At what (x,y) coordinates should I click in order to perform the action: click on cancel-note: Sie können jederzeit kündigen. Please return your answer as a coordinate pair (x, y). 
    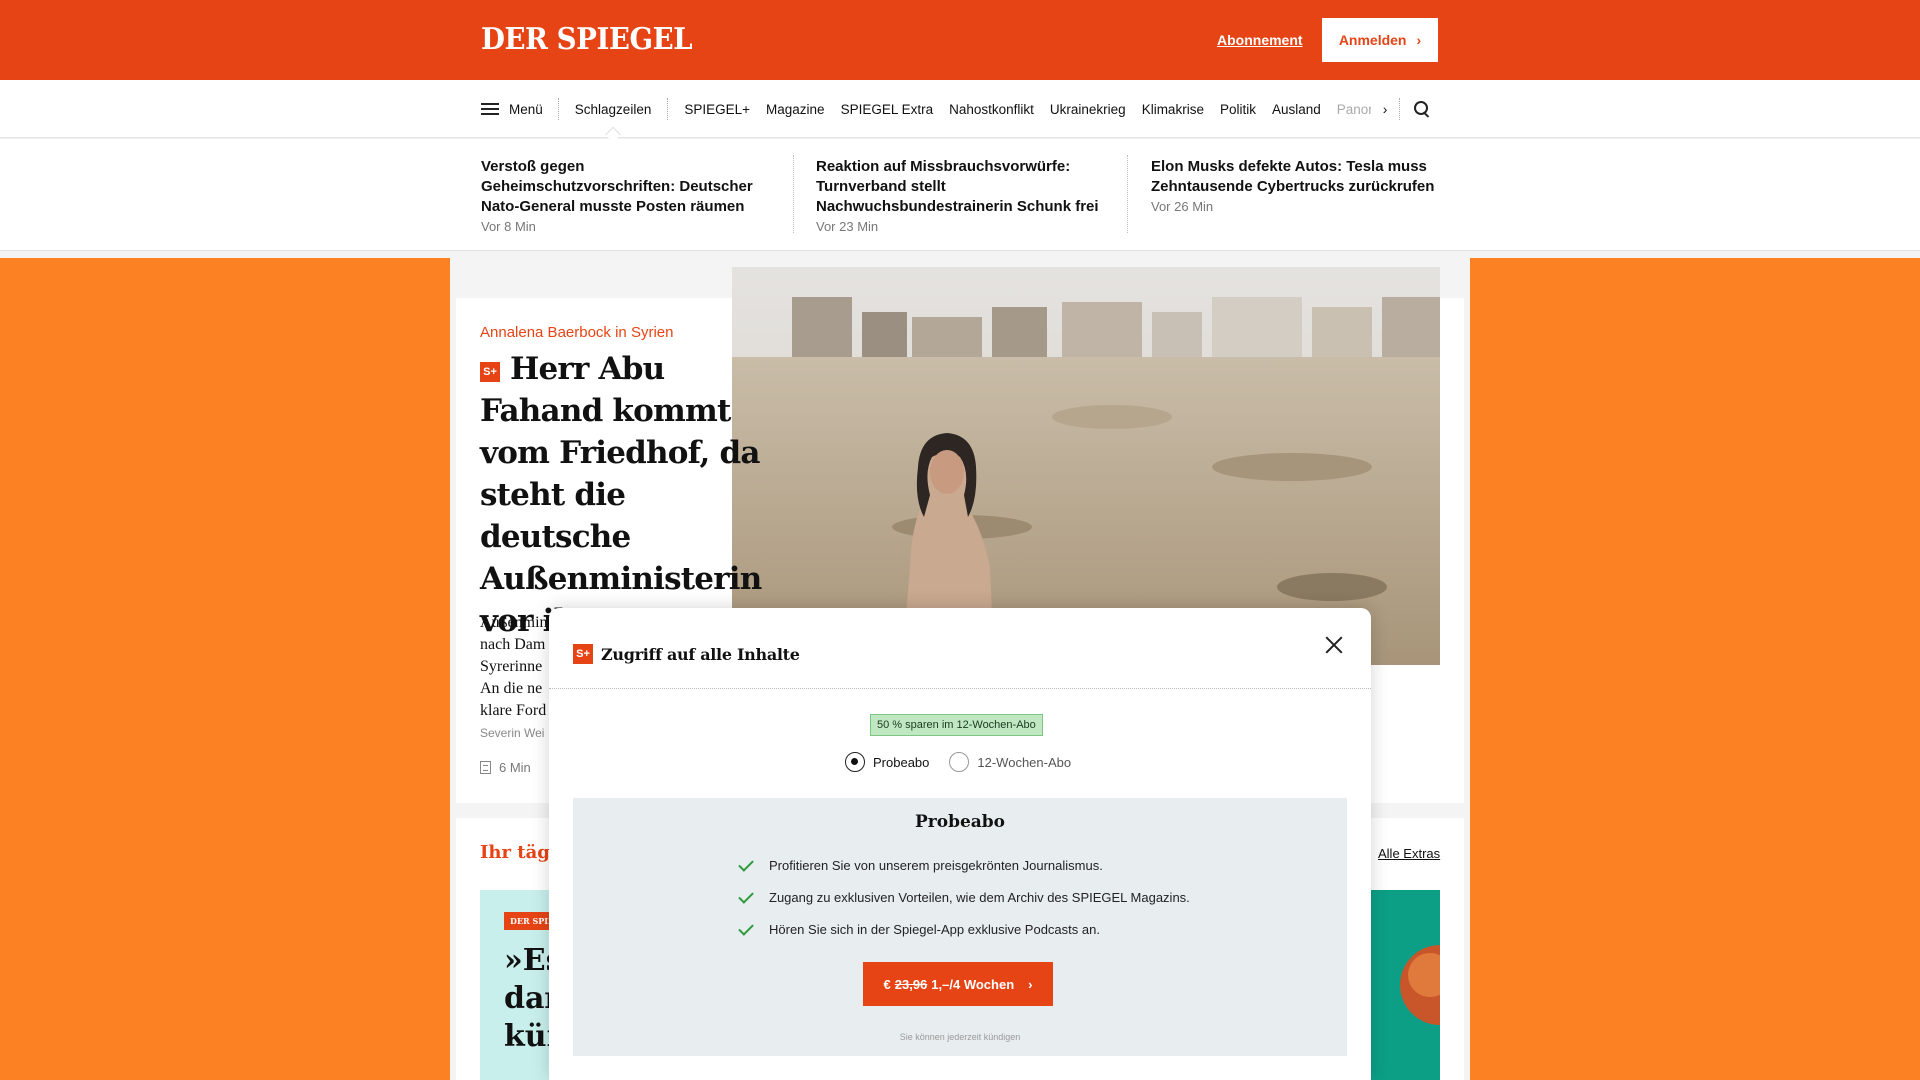
    Looking at the image, I should click on (960, 1037).